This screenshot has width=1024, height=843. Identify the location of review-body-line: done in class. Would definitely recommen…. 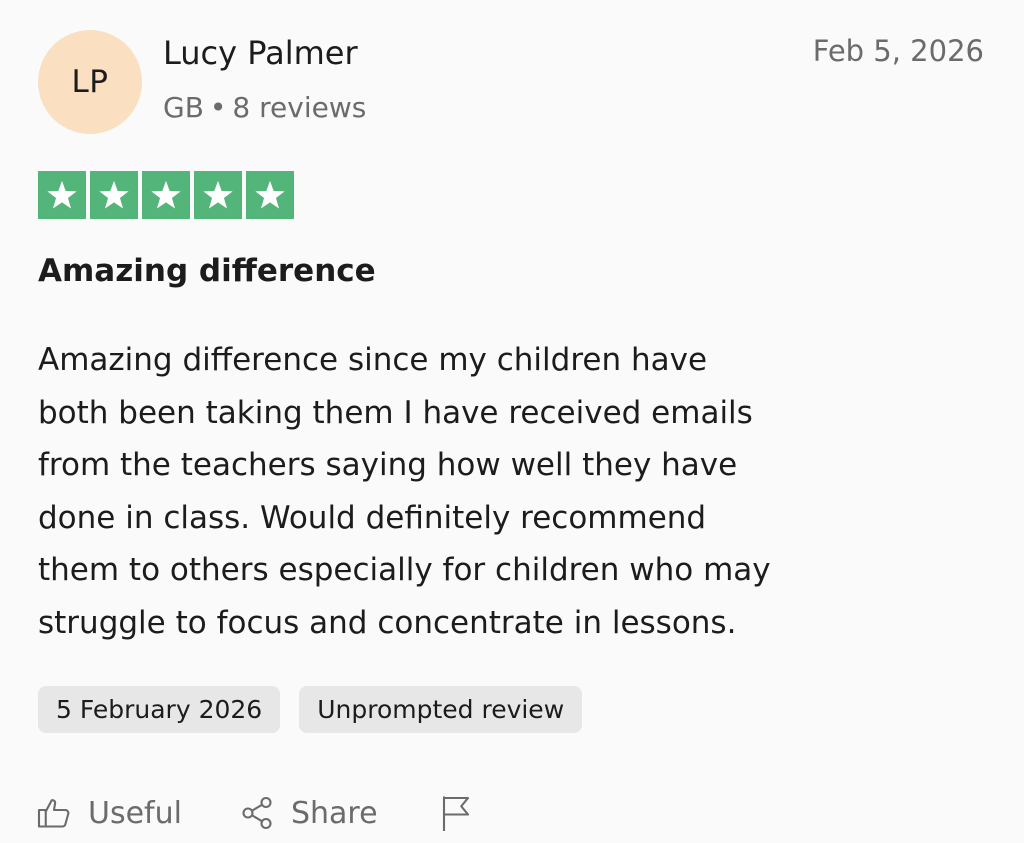
(372, 517).